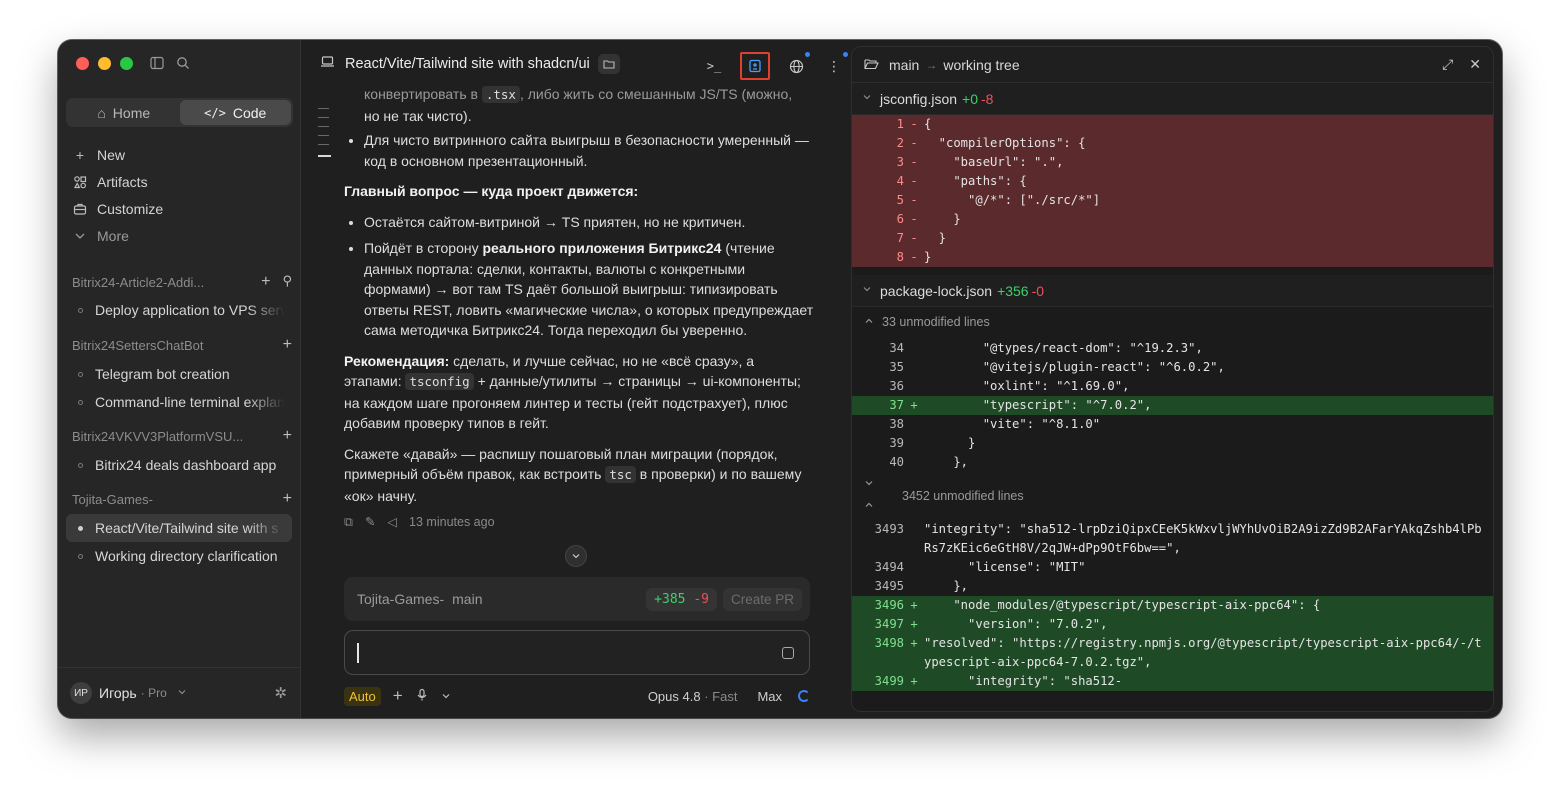 The height and width of the screenshot is (795, 1560). What do you see at coordinates (681, 599) in the screenshot?
I see `diffstat-badge: +385 -9` at bounding box center [681, 599].